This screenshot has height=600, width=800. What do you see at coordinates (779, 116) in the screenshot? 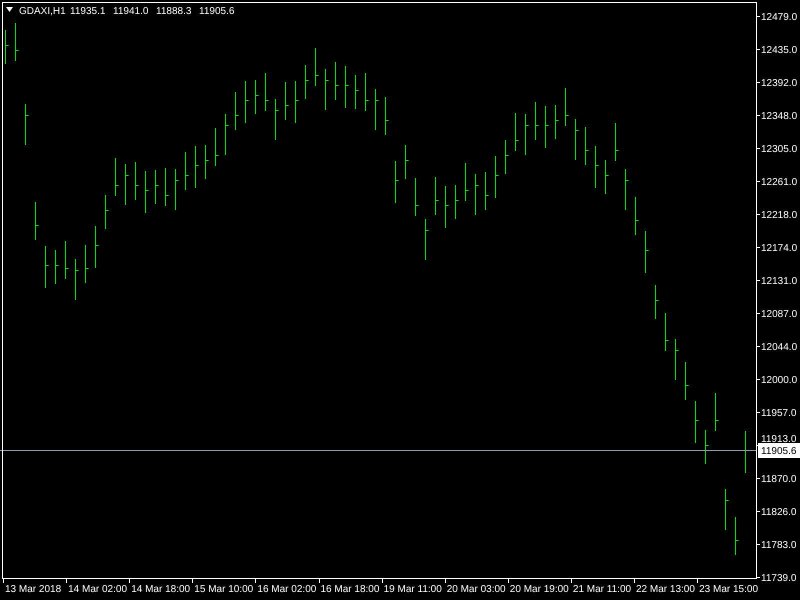
I see `axis-label: 12348.0` at bounding box center [779, 116].